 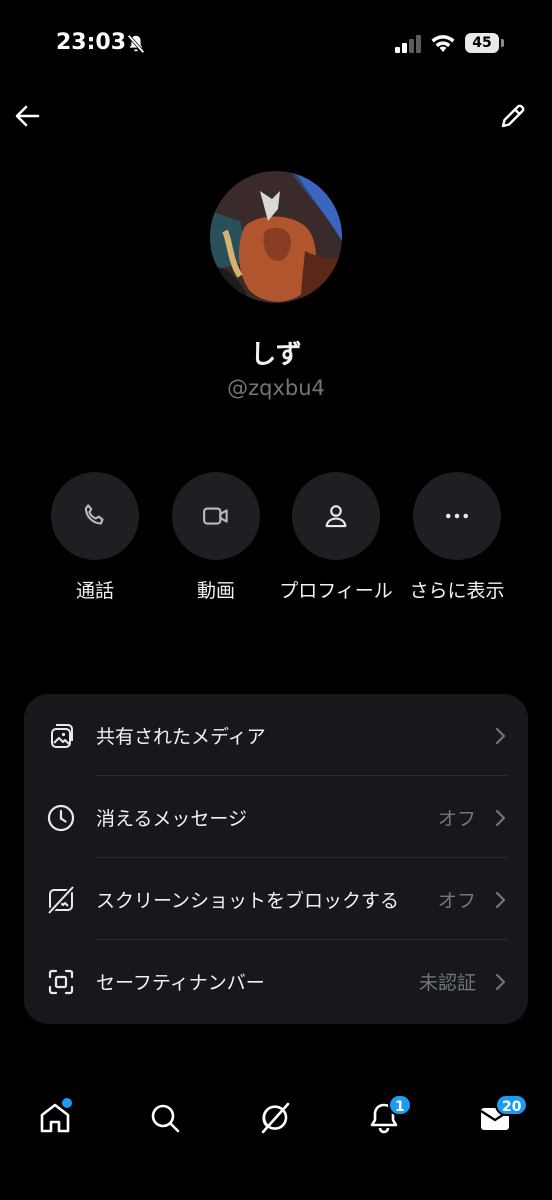 I want to click on more-action: さらに表示, so click(x=457, y=538).